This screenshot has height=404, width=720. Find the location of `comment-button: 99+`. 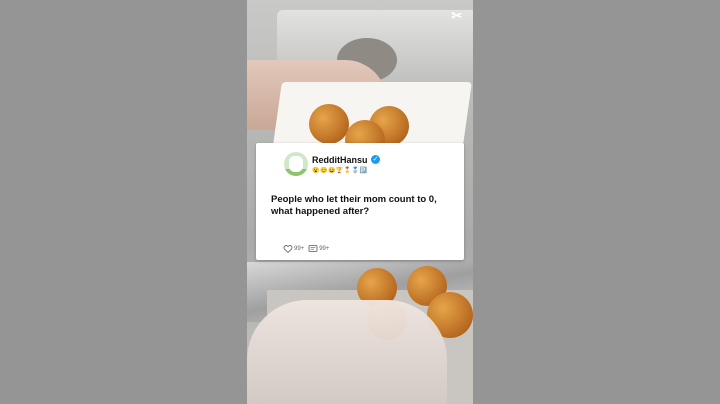

comment-button: 99+ is located at coordinates (318, 249).